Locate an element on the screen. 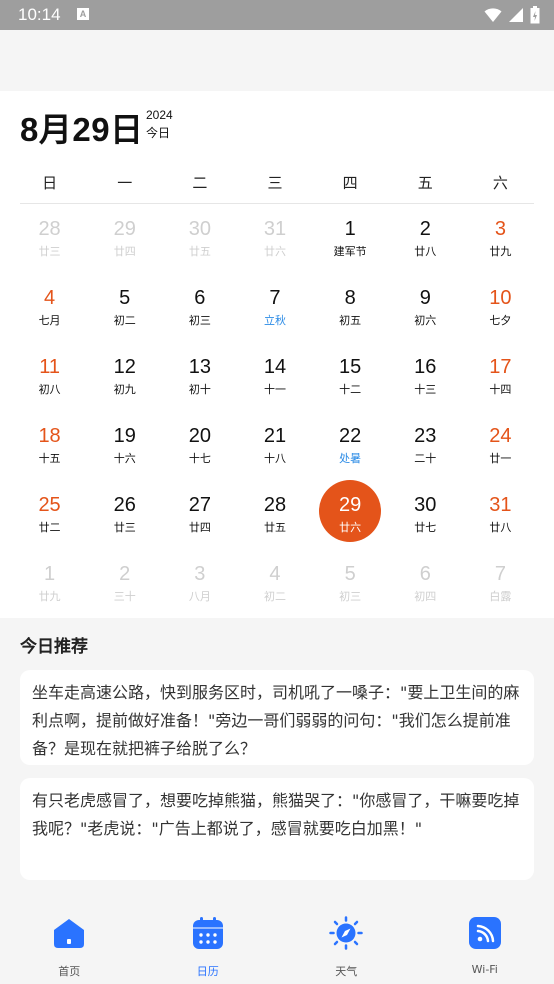 The image size is (554, 984). calendar-day: 24 廿一 is located at coordinates (500, 459).